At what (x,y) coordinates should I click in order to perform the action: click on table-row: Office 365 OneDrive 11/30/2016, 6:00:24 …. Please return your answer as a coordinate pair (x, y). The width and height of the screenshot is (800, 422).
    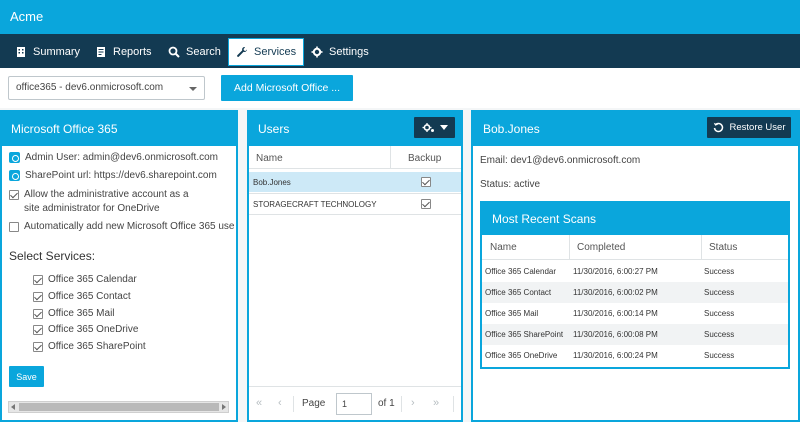
    Looking at the image, I should click on (635, 355).